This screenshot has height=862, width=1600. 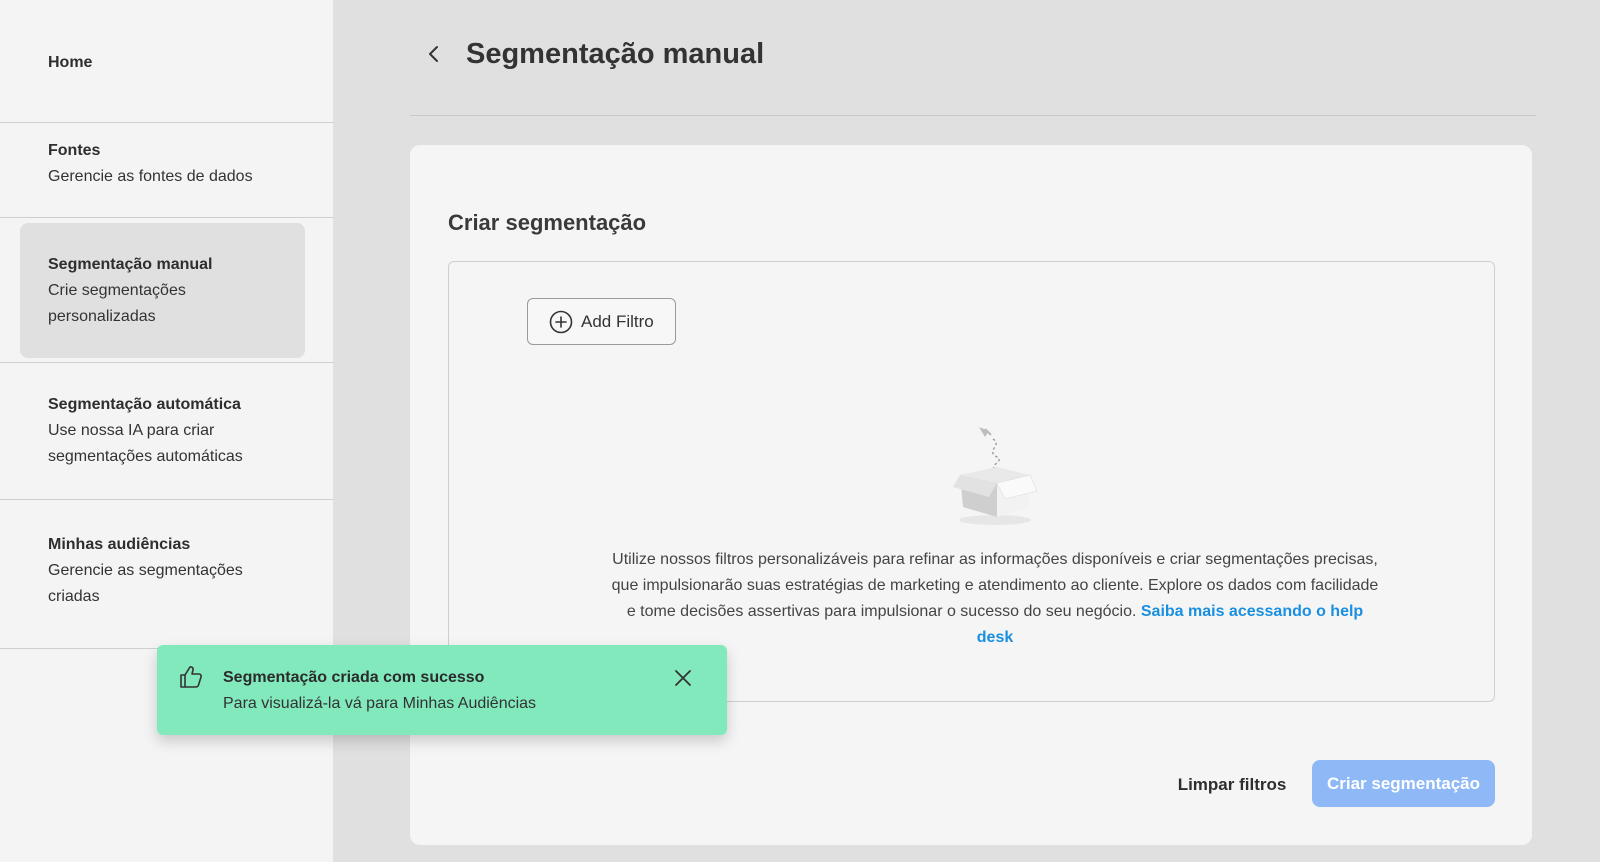 I want to click on toast-close-button, so click(x=683, y=678).